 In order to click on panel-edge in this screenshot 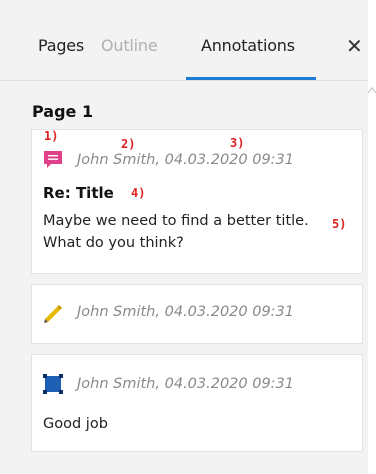, I will do `click(372, 237)`.